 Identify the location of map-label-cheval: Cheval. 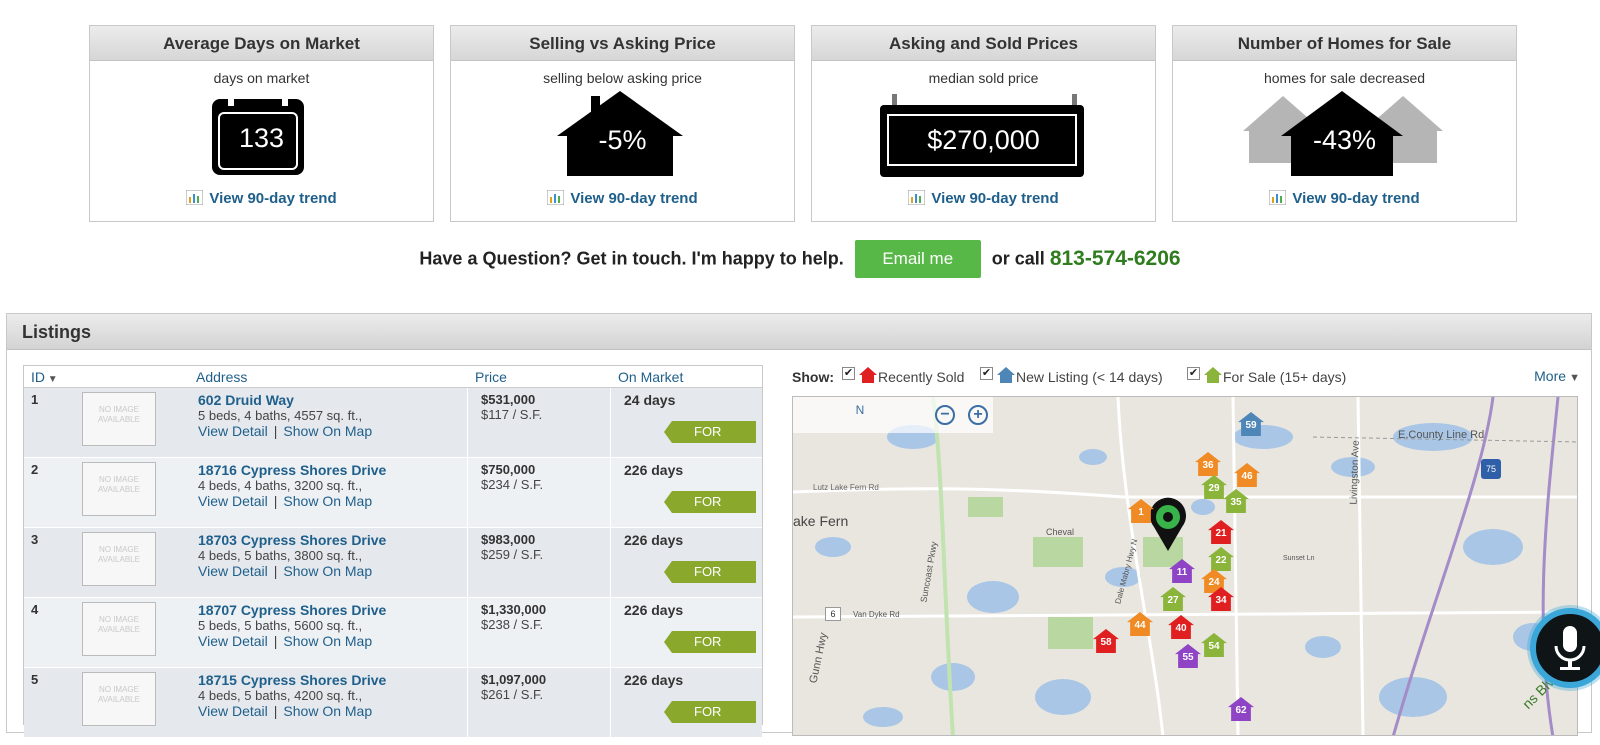
(1060, 532).